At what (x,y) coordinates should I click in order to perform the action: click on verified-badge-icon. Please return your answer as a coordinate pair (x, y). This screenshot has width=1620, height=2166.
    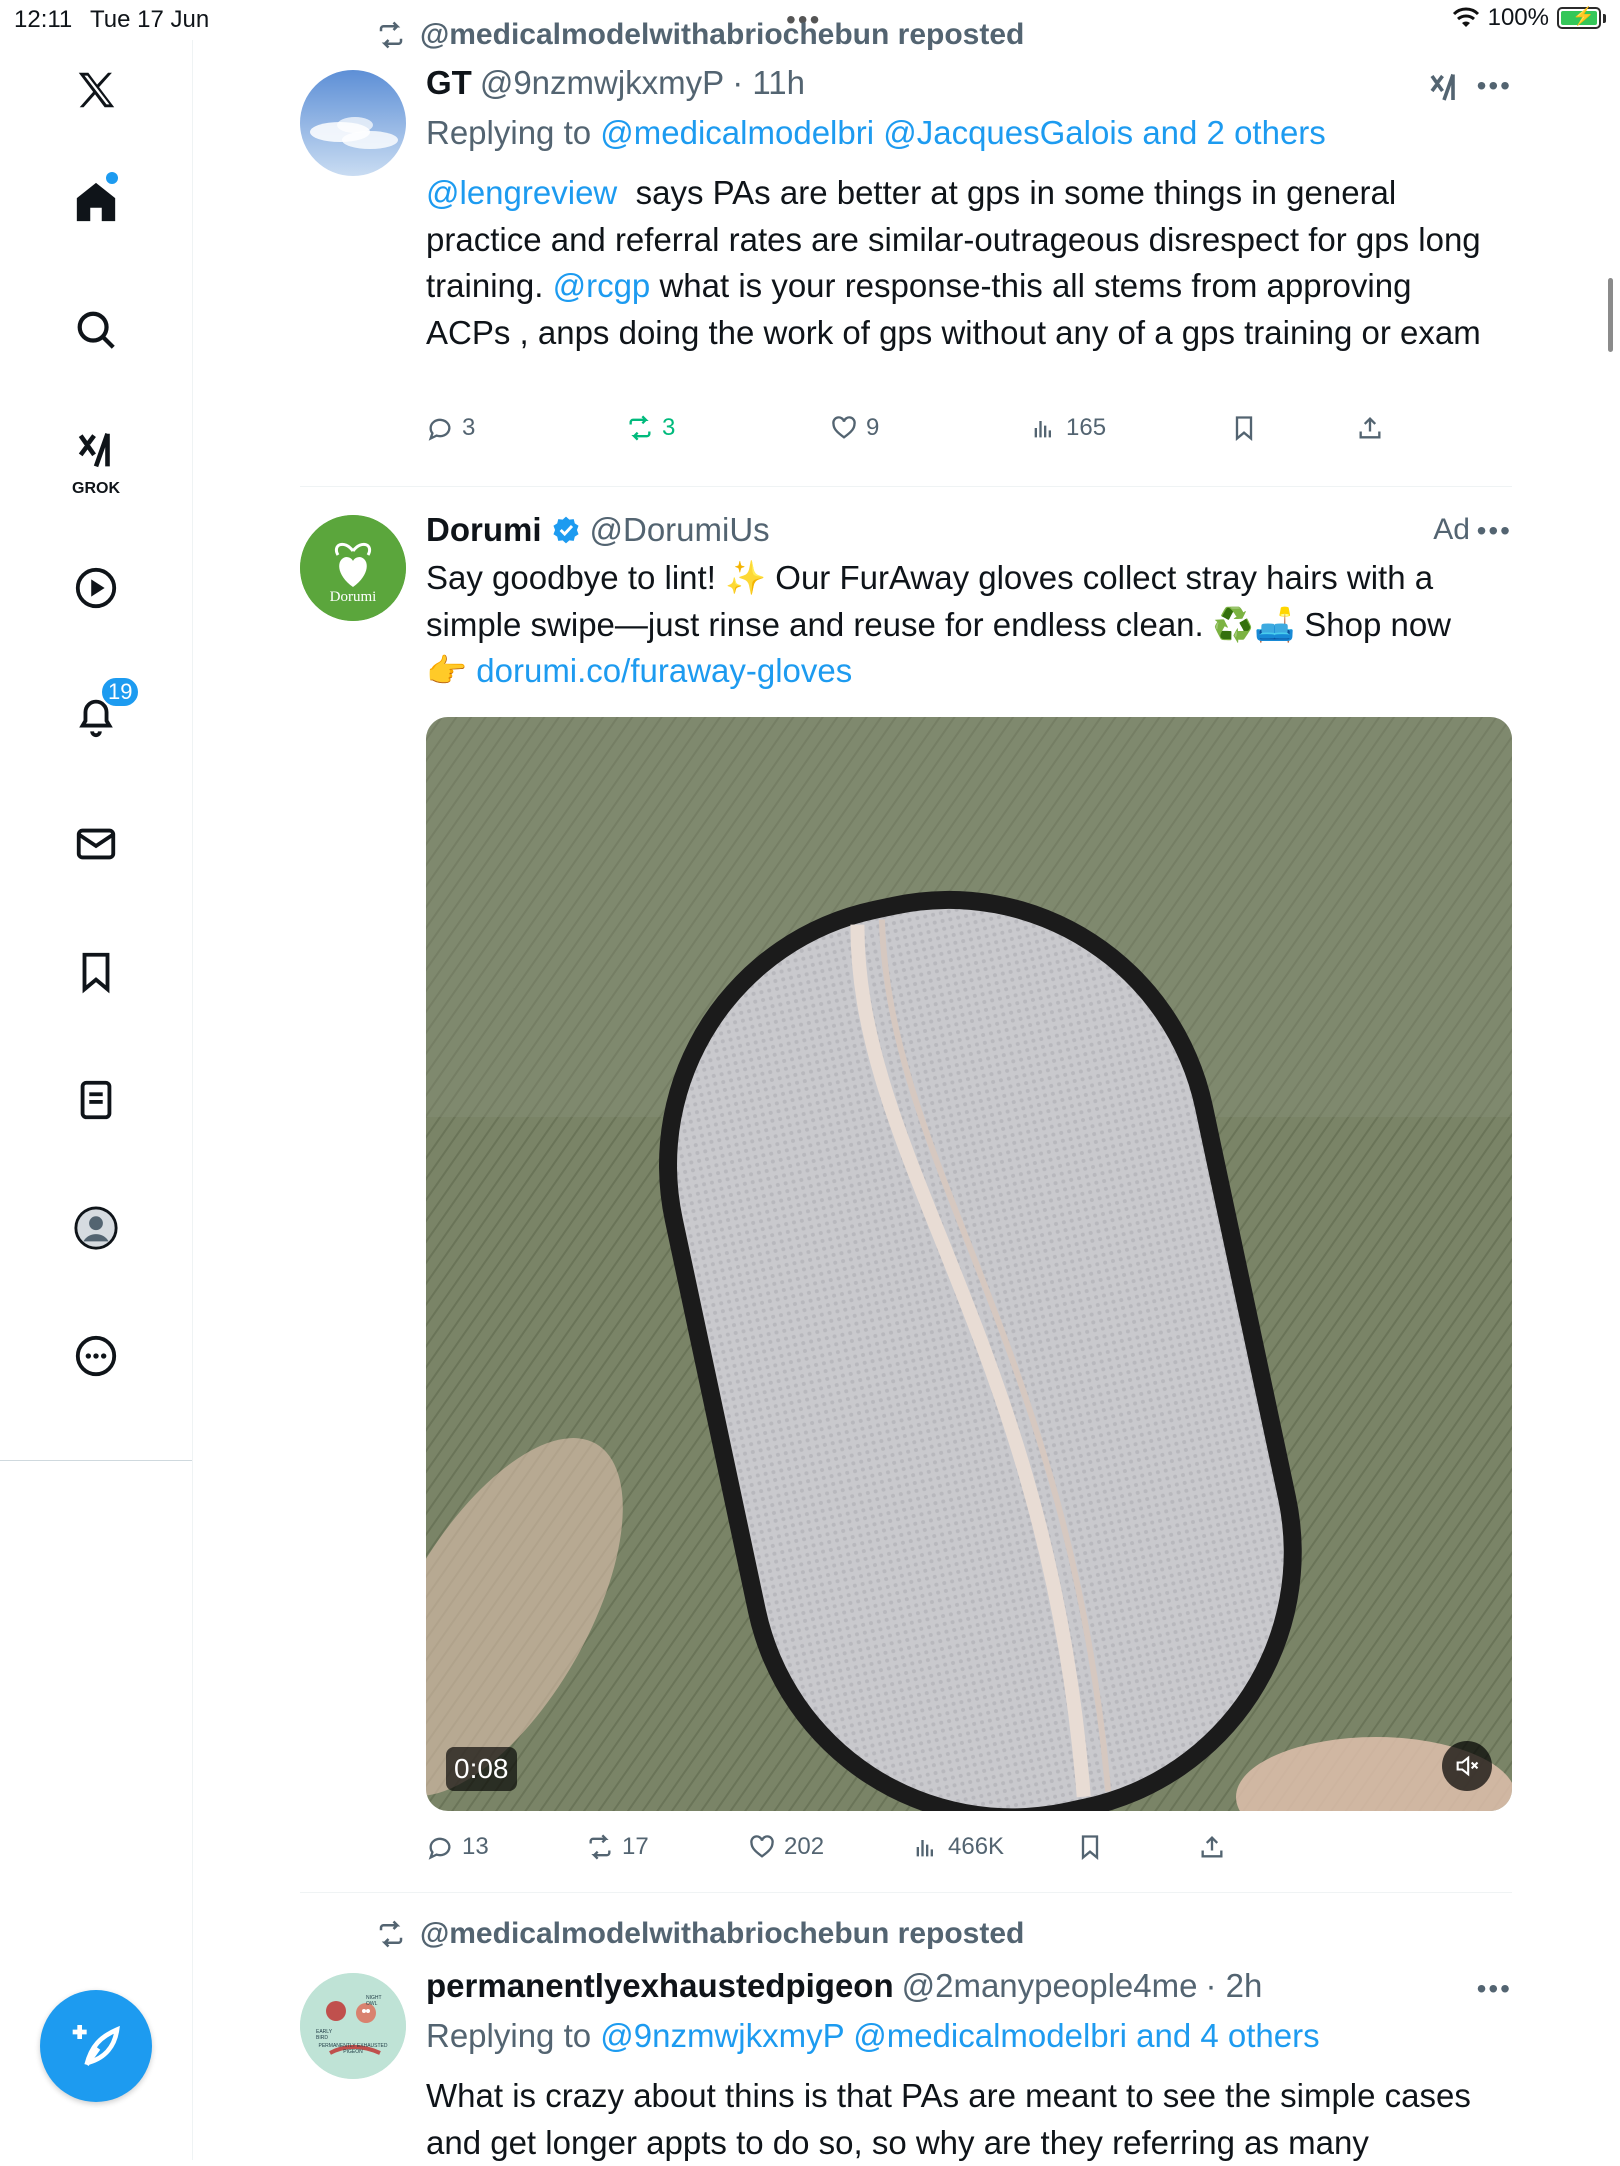
    Looking at the image, I should click on (565, 530).